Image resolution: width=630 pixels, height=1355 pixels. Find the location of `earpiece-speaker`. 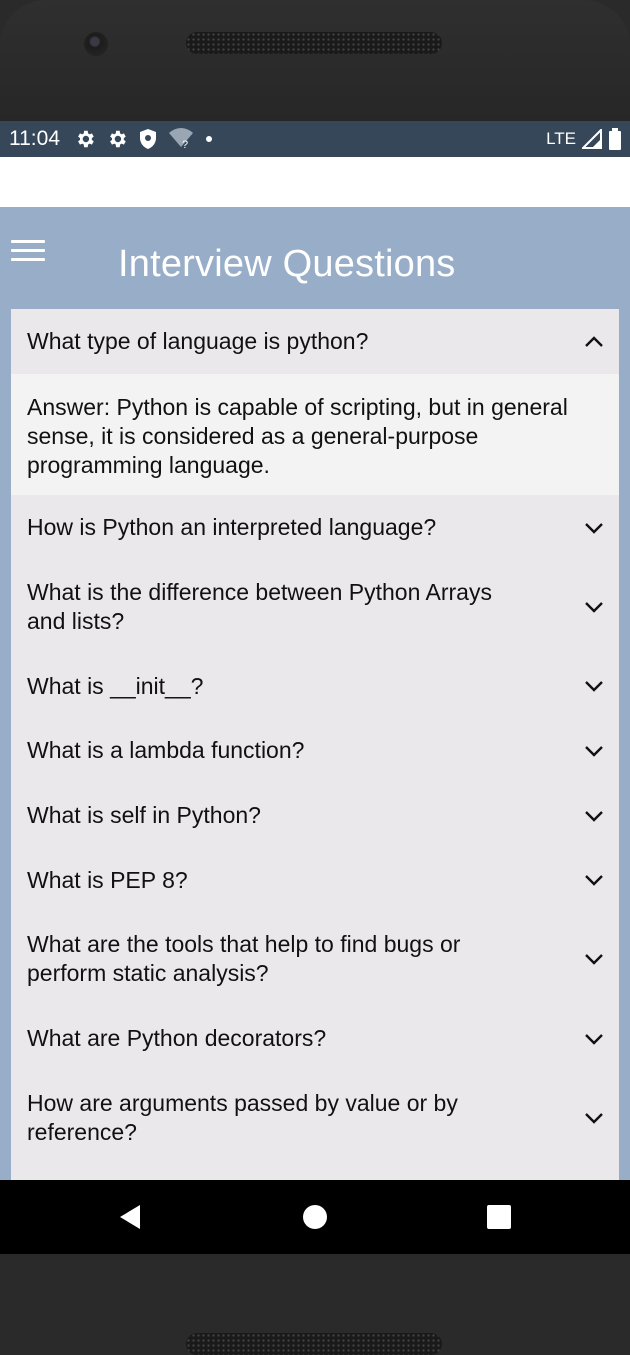

earpiece-speaker is located at coordinates (314, 43).